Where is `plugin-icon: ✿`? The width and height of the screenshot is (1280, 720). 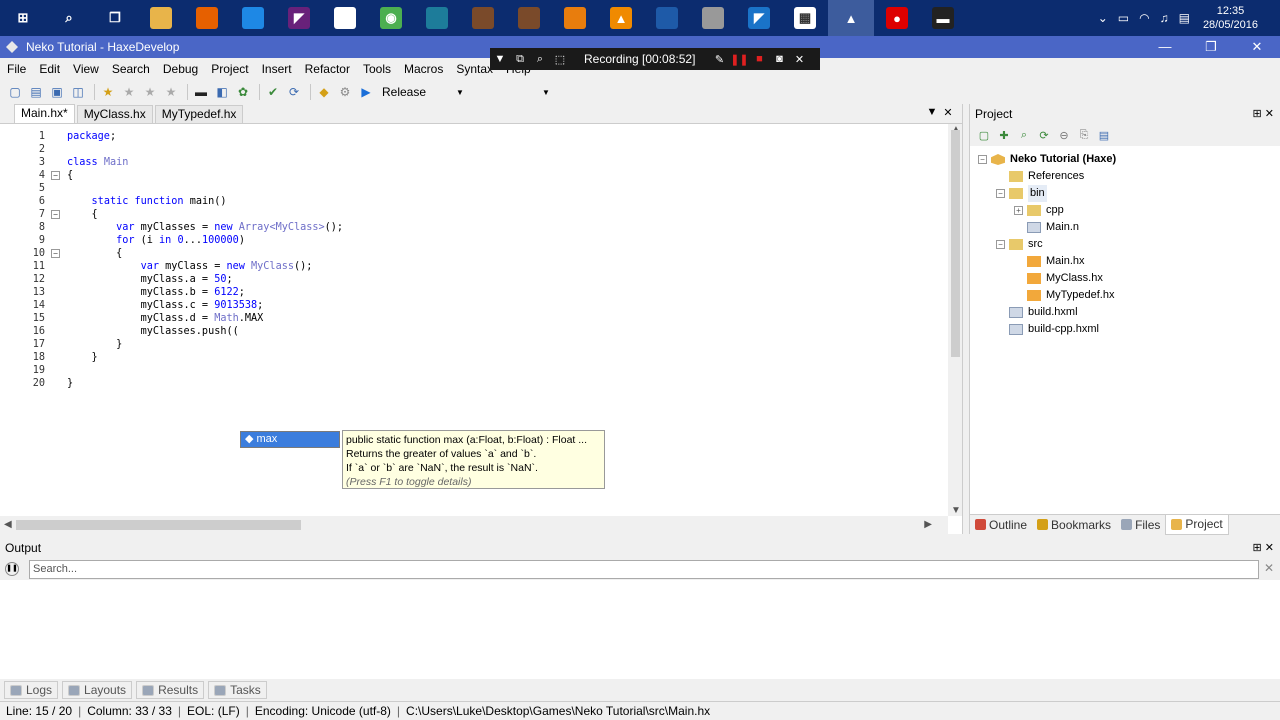 plugin-icon: ✿ is located at coordinates (243, 92).